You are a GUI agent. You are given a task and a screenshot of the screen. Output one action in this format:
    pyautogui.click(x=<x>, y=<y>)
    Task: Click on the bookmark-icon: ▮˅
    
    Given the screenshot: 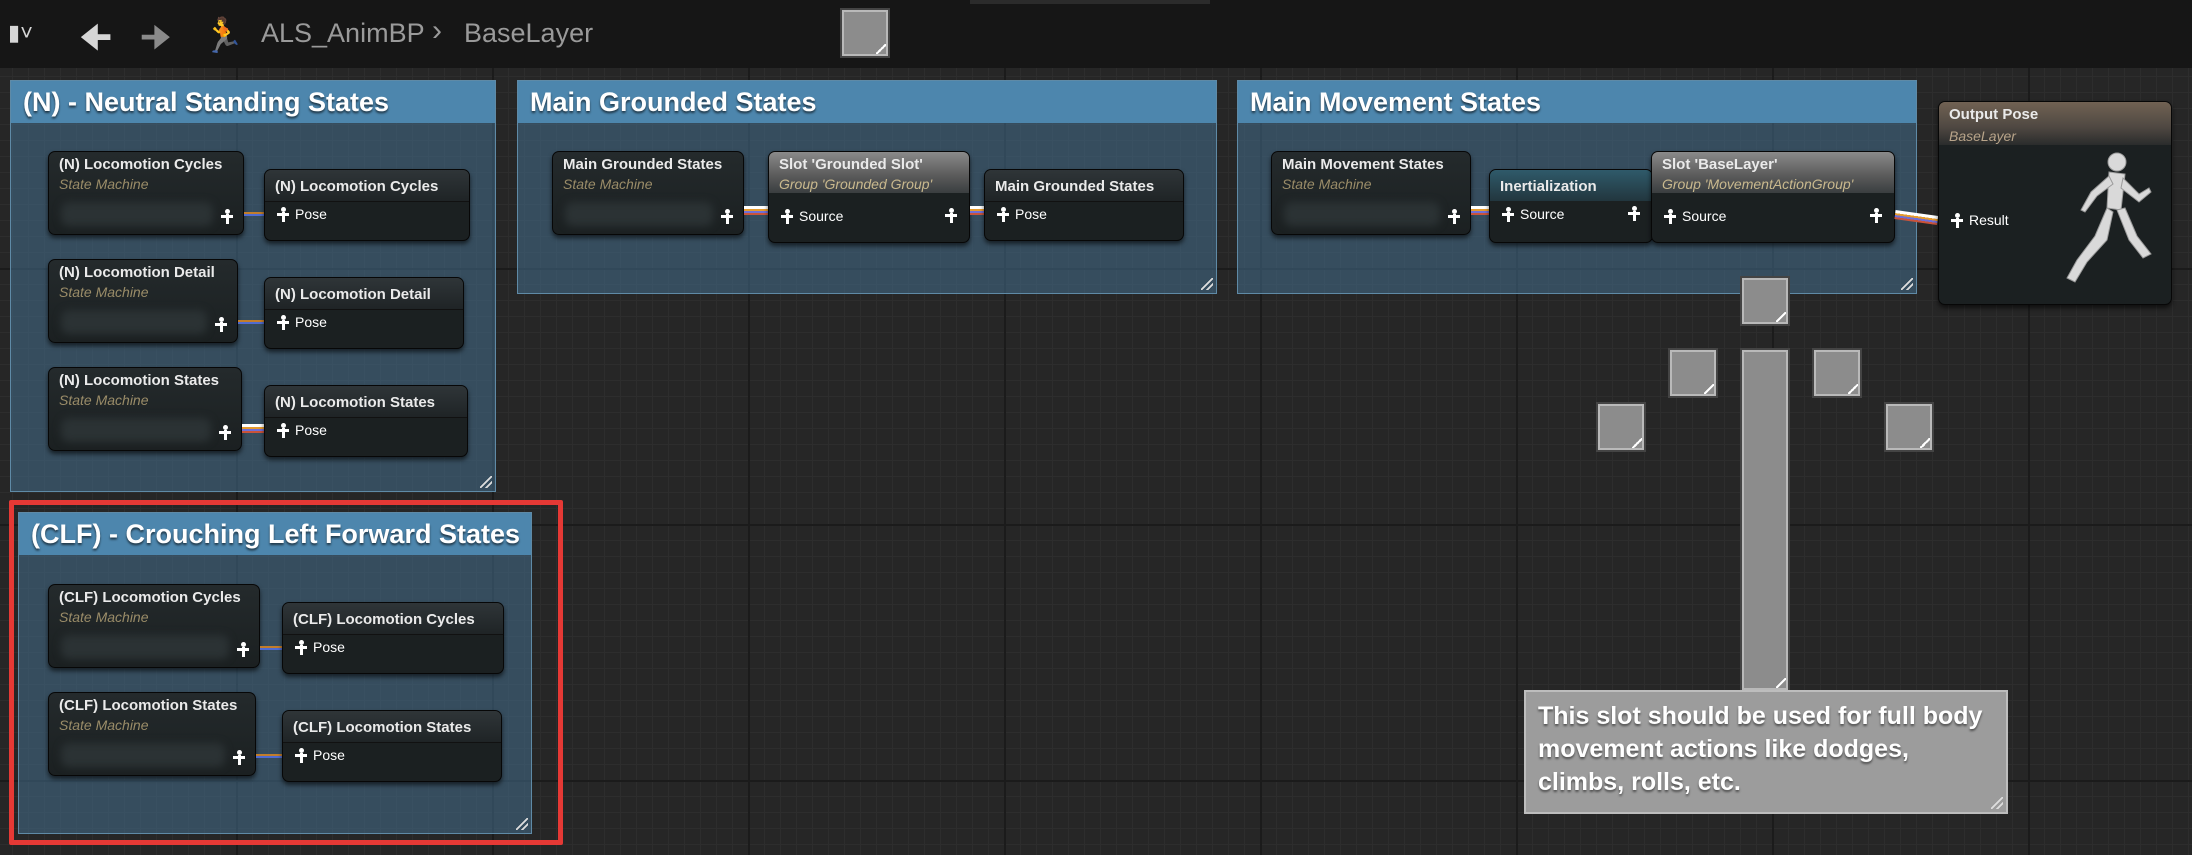 What is the action you would take?
    pyautogui.click(x=20, y=33)
    